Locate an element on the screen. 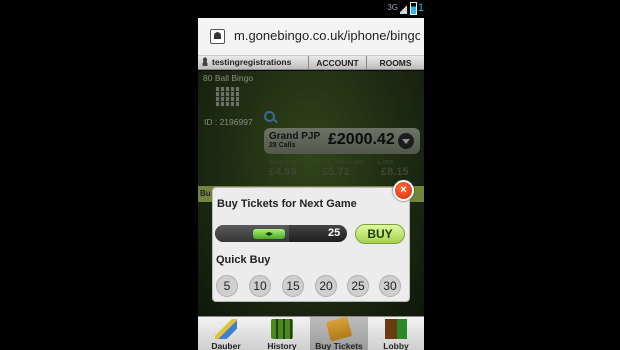 The image size is (620, 350). nav-buy-tickets: Buy Tickets is located at coordinates (339, 333).